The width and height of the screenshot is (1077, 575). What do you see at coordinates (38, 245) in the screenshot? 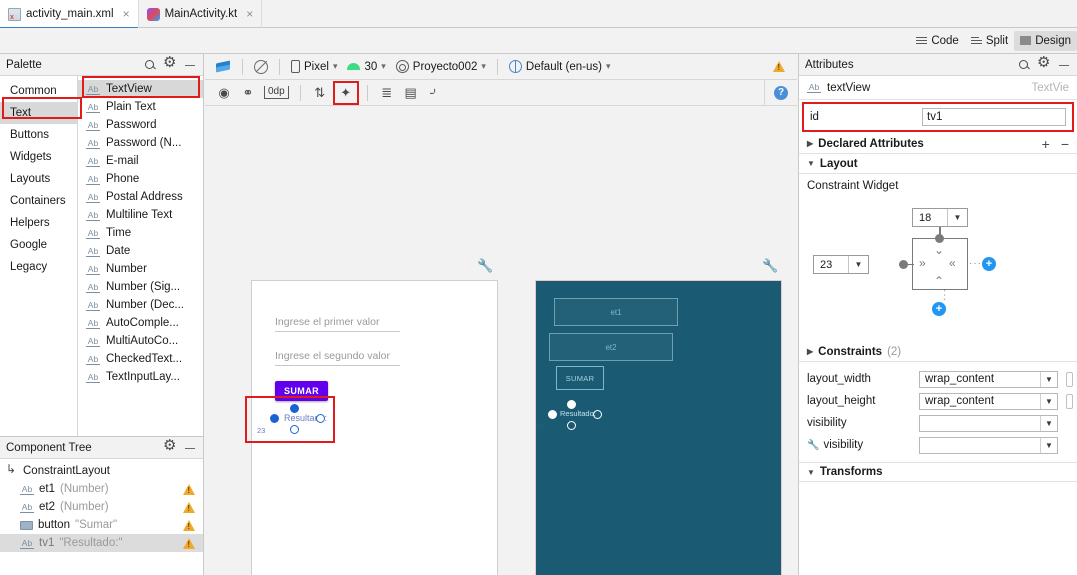
I see `palette-category-google: Google` at bounding box center [38, 245].